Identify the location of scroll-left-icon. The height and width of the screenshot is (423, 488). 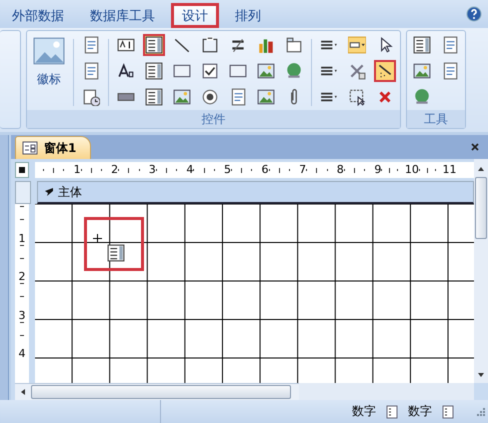
(23, 392).